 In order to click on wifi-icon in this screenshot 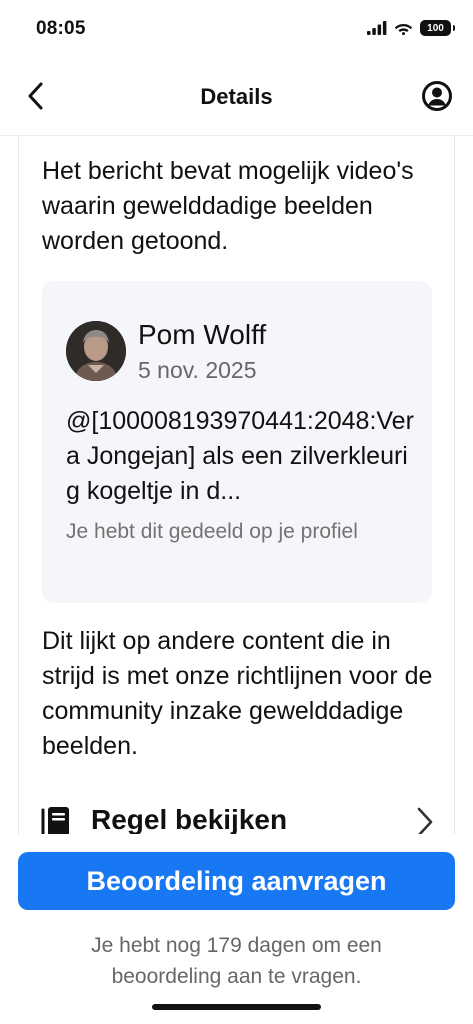, I will do `click(403, 29)`.